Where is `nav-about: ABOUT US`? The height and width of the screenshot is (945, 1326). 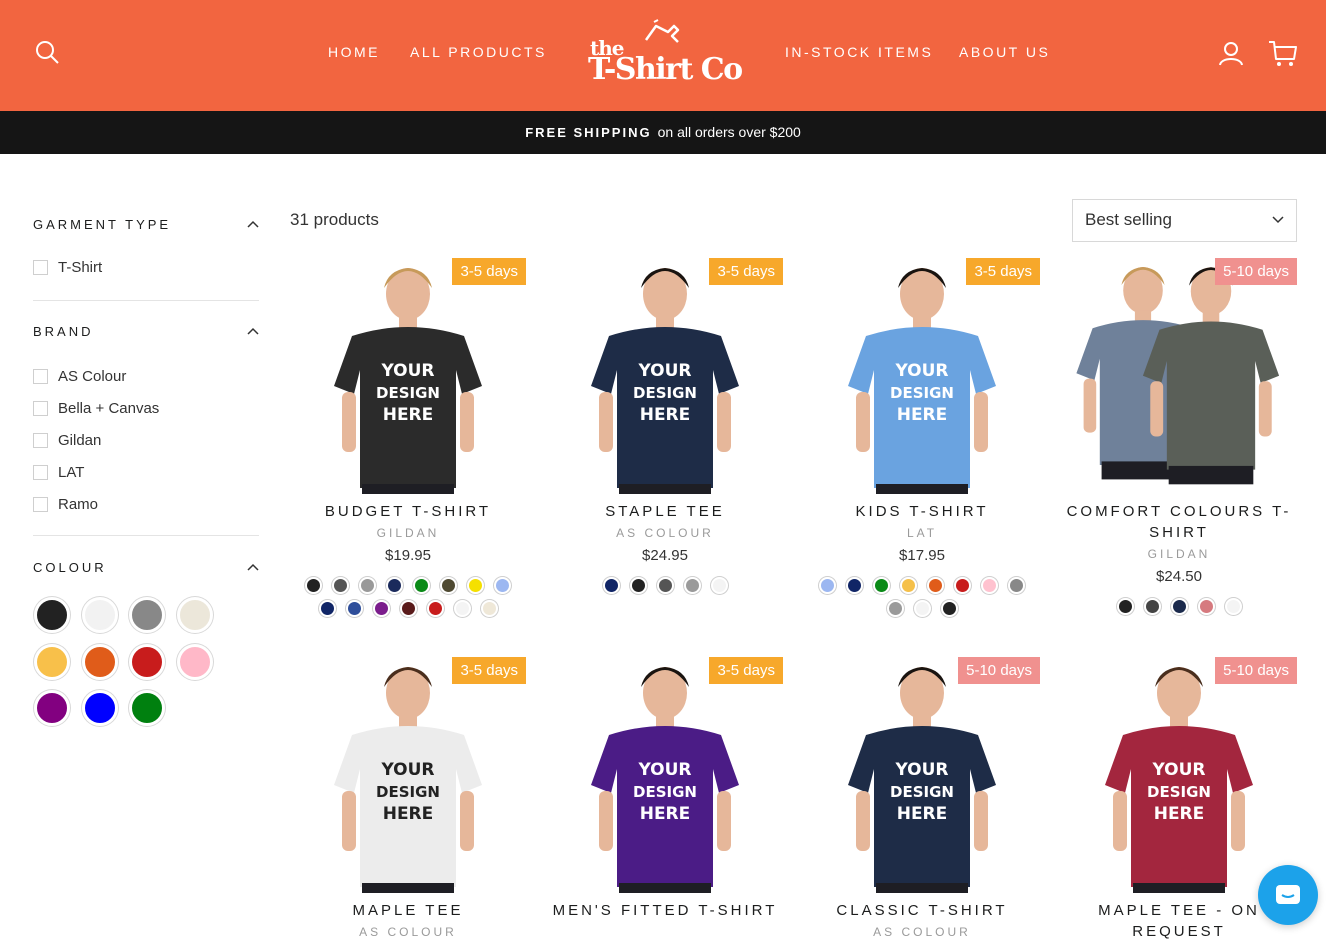 nav-about: ABOUT US is located at coordinates (1004, 52).